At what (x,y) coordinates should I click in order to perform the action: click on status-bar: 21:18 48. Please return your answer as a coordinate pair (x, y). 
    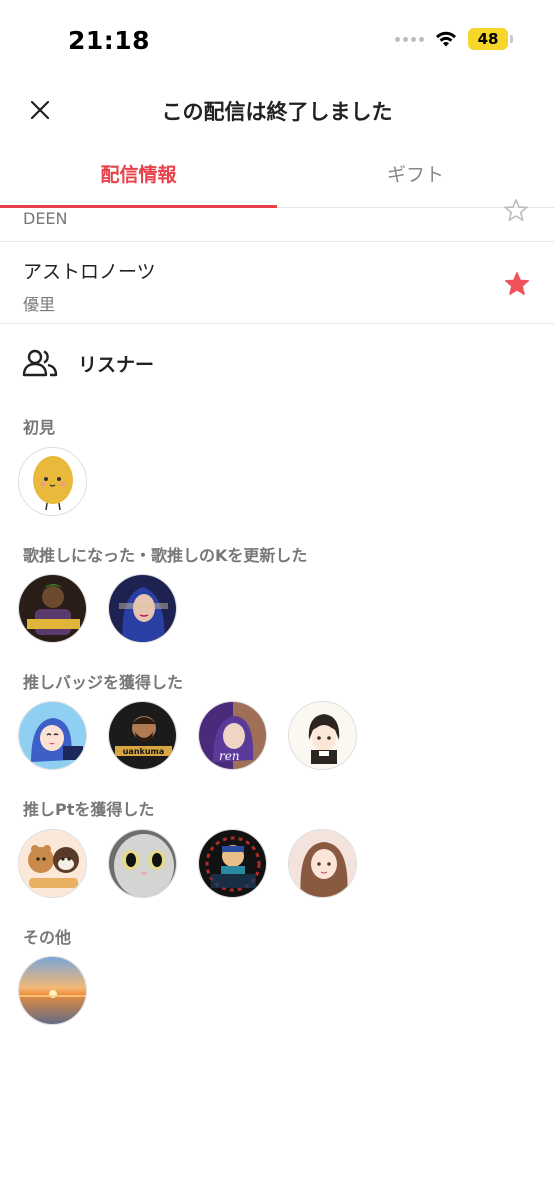
    Looking at the image, I should click on (277, 40).